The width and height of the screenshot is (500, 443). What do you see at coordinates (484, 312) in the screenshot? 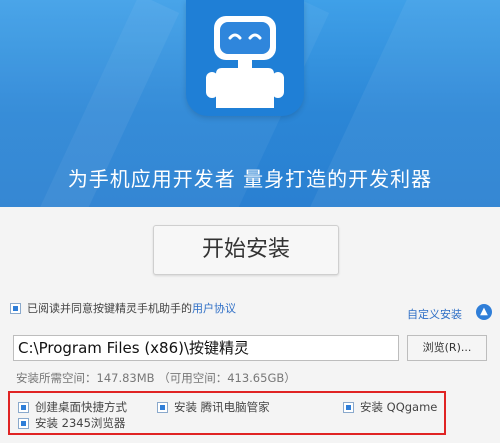
I see `collapse-icon: ▲` at bounding box center [484, 312].